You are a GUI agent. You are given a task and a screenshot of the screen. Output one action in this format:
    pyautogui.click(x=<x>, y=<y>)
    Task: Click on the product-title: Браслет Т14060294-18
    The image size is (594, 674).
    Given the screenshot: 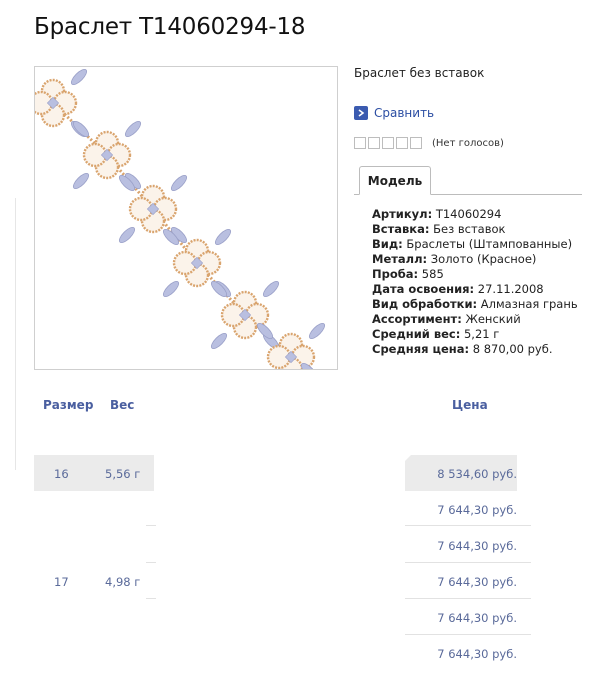 What is the action you would take?
    pyautogui.click(x=170, y=27)
    